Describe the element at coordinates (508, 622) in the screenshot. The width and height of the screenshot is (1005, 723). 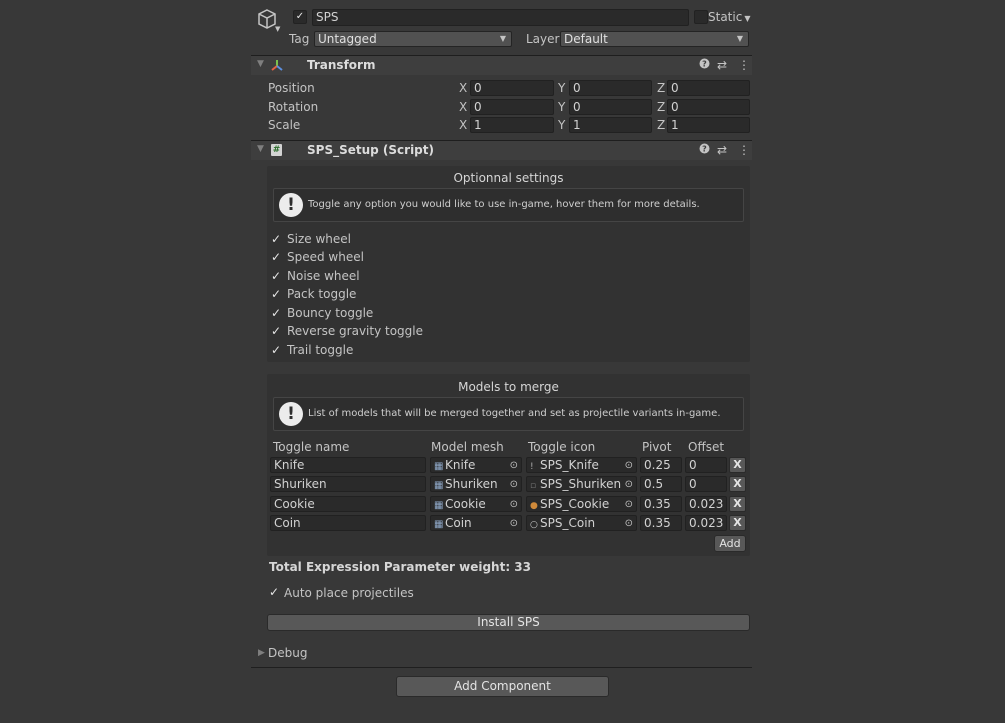
I see `install-sps-button: Install SPS` at that location.